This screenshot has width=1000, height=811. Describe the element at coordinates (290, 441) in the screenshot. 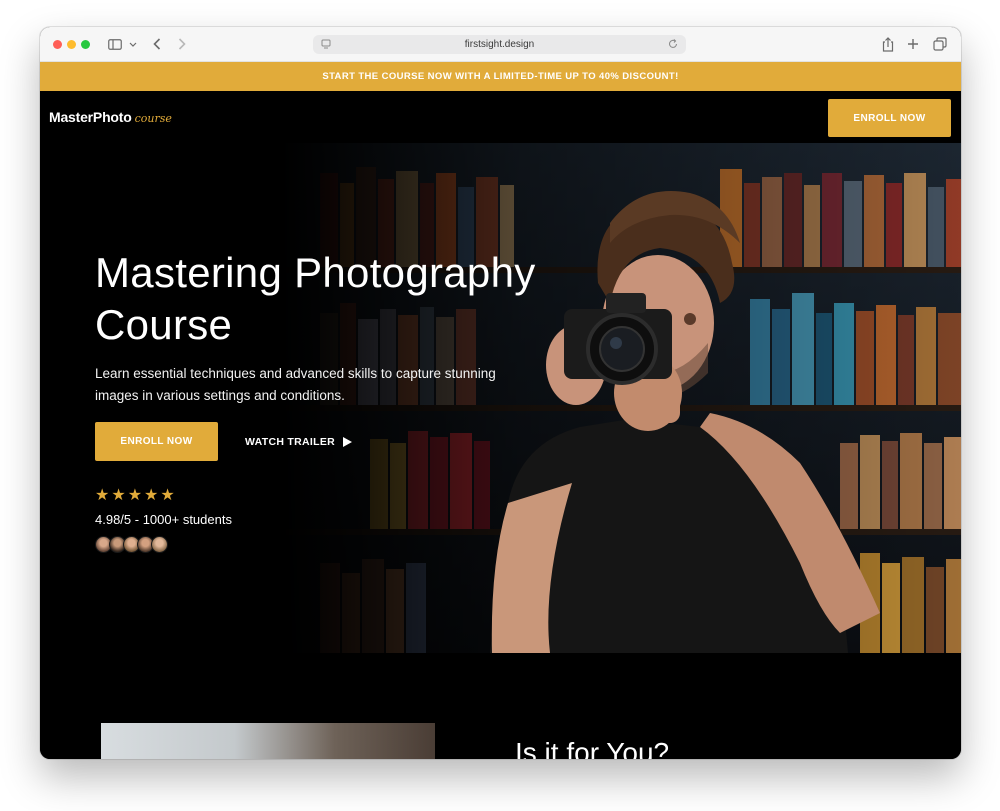

I see `watch-trailer-label: WATCH TRAILER` at that location.